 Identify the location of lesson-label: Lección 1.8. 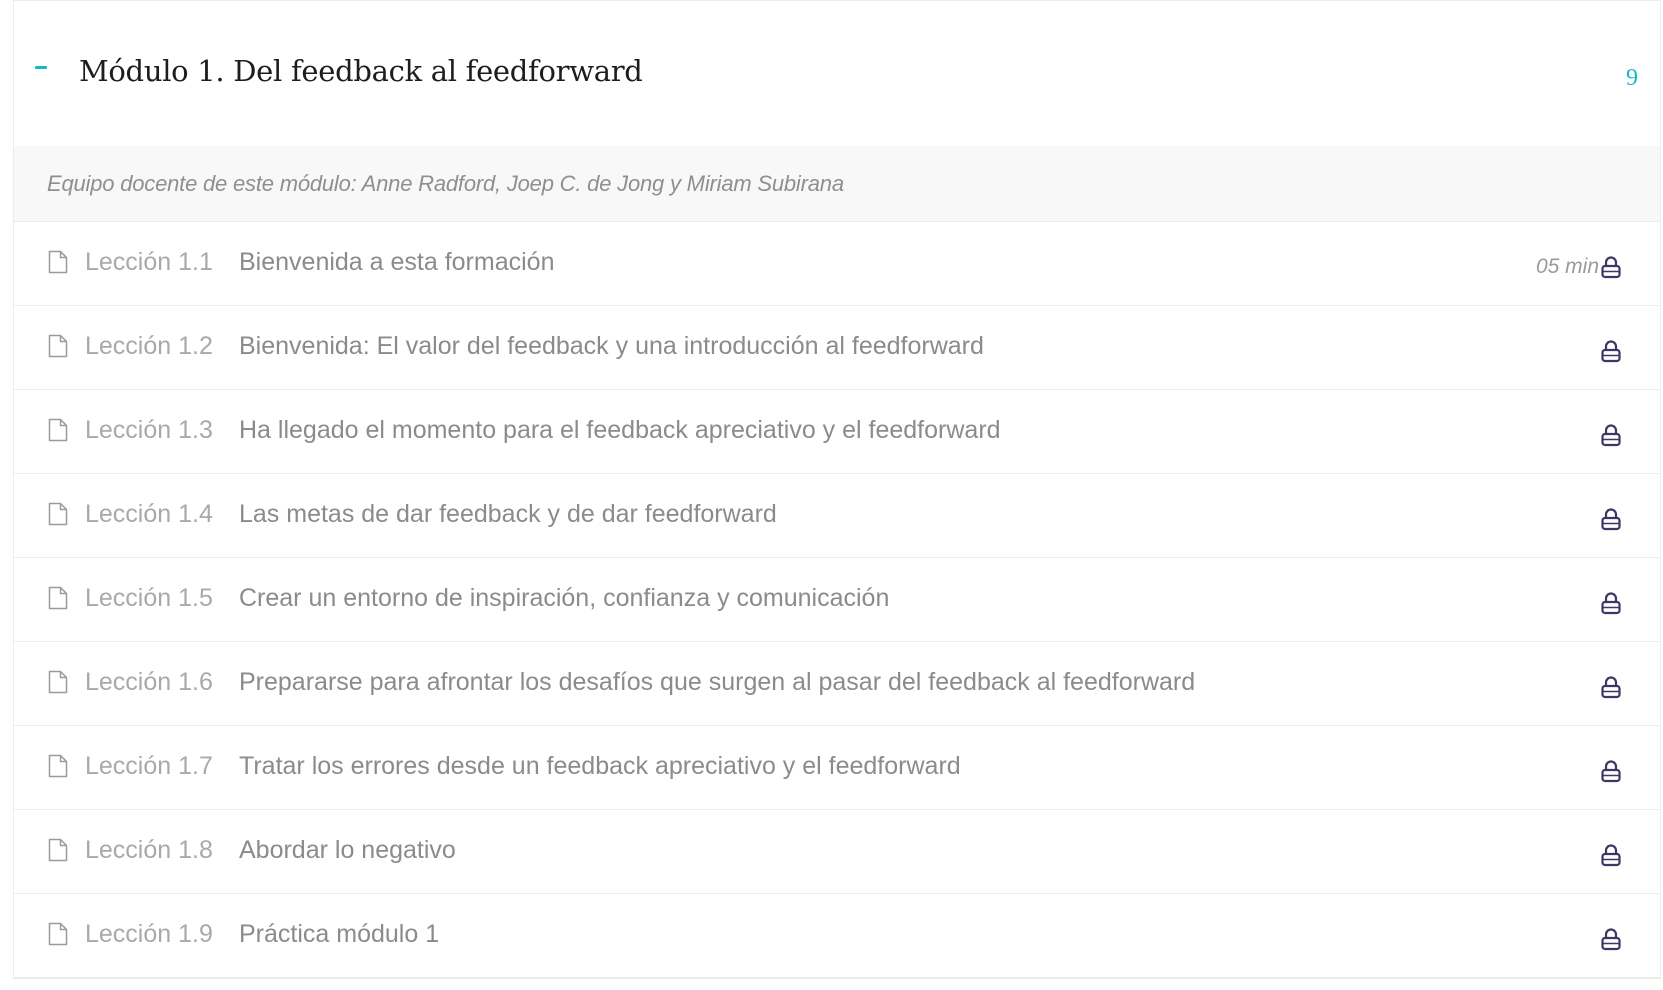
(149, 850).